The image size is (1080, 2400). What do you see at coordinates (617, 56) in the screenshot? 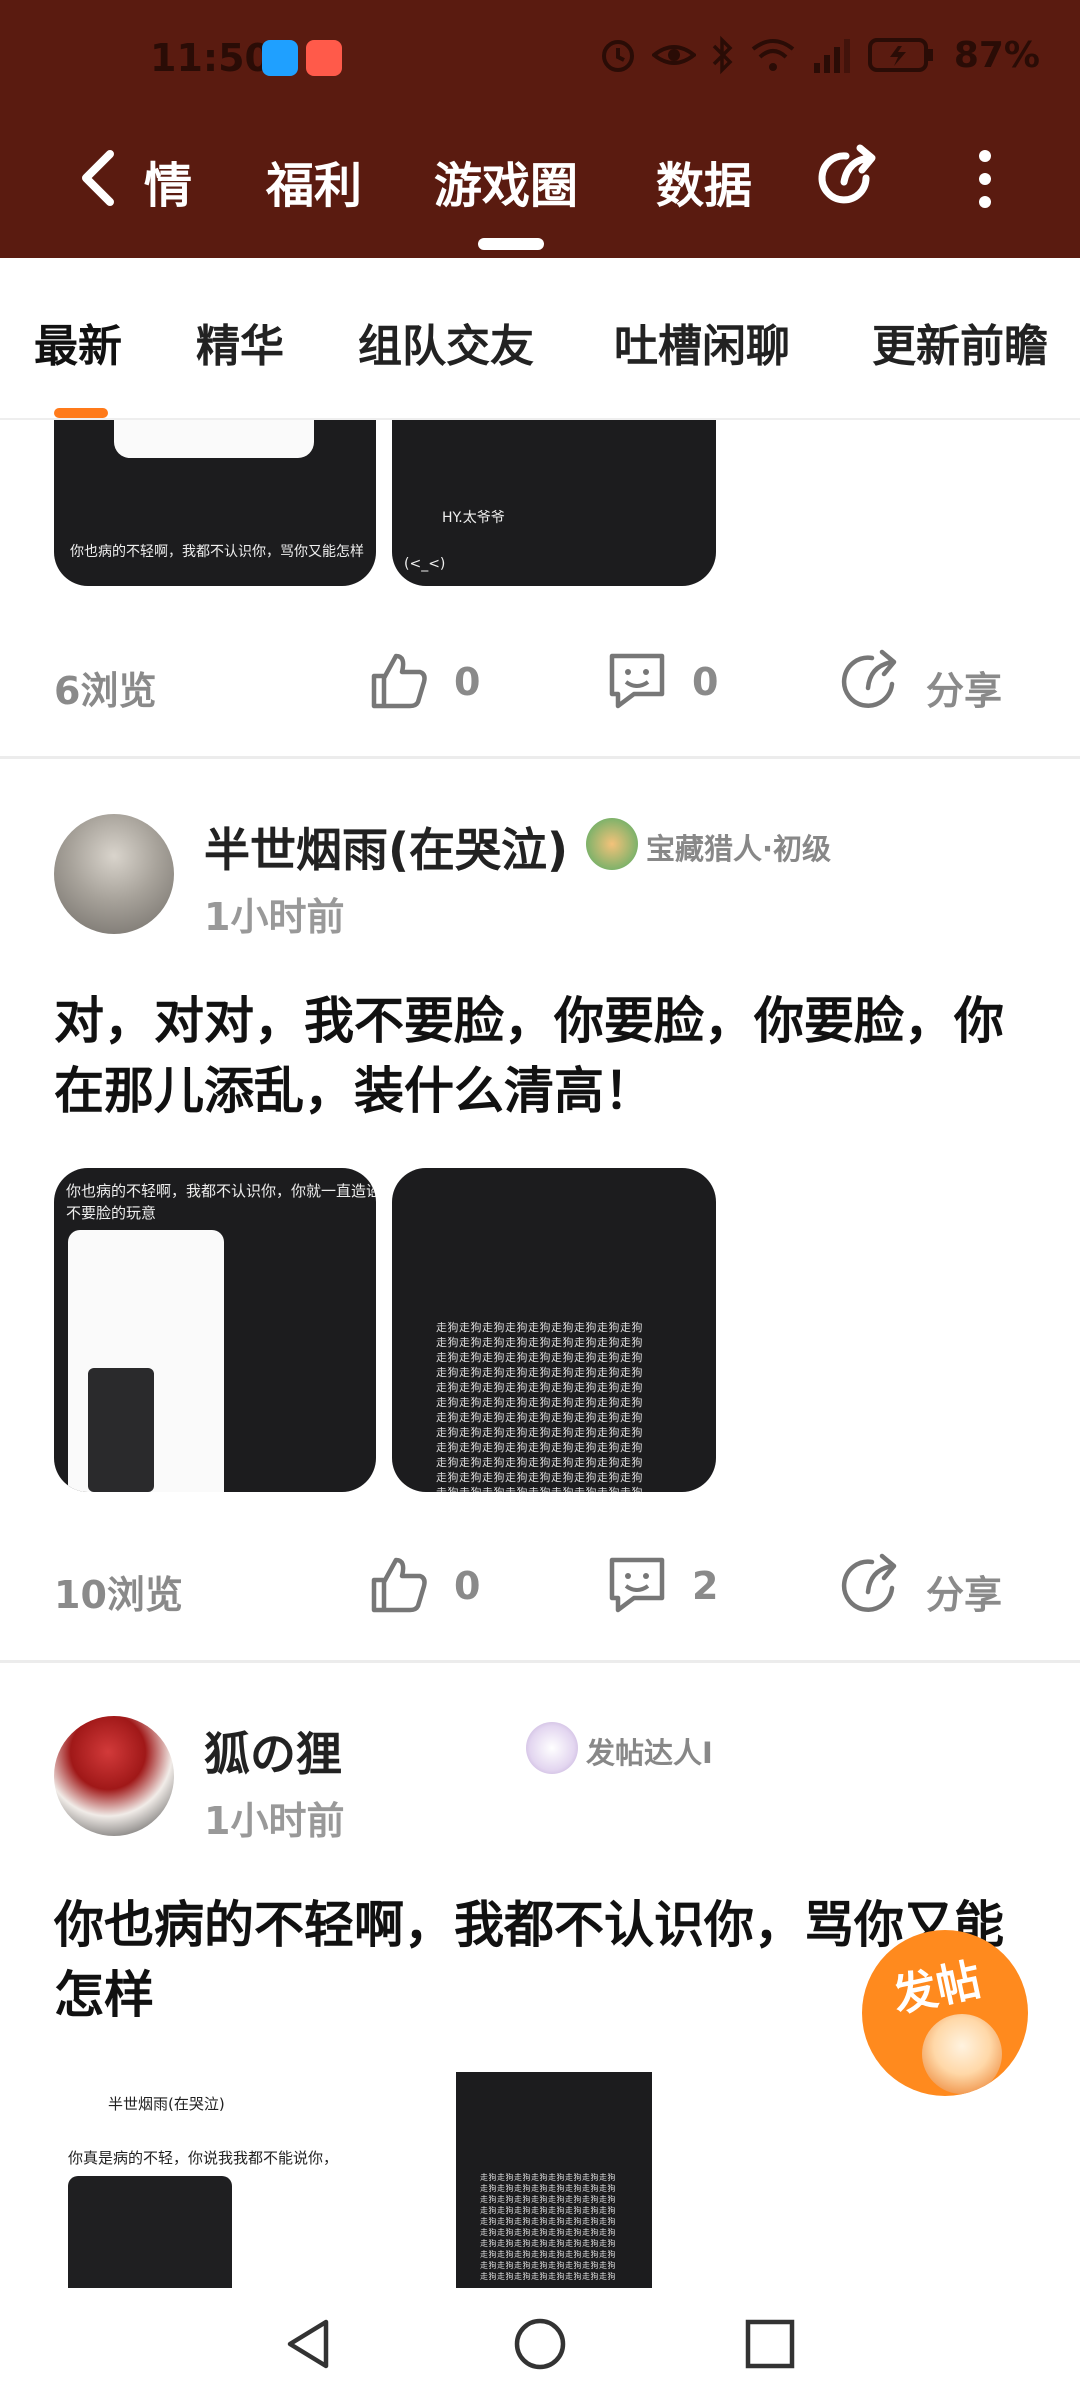
I see `alarm-icon` at bounding box center [617, 56].